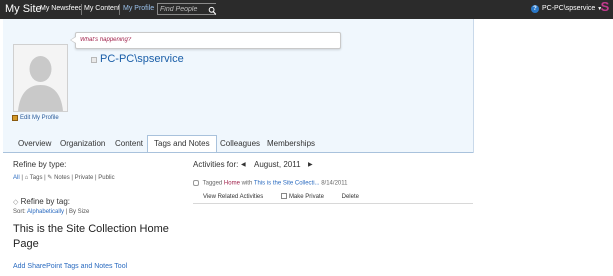  What do you see at coordinates (102, 8) in the screenshot?
I see `nav-my-content: My Content` at bounding box center [102, 8].